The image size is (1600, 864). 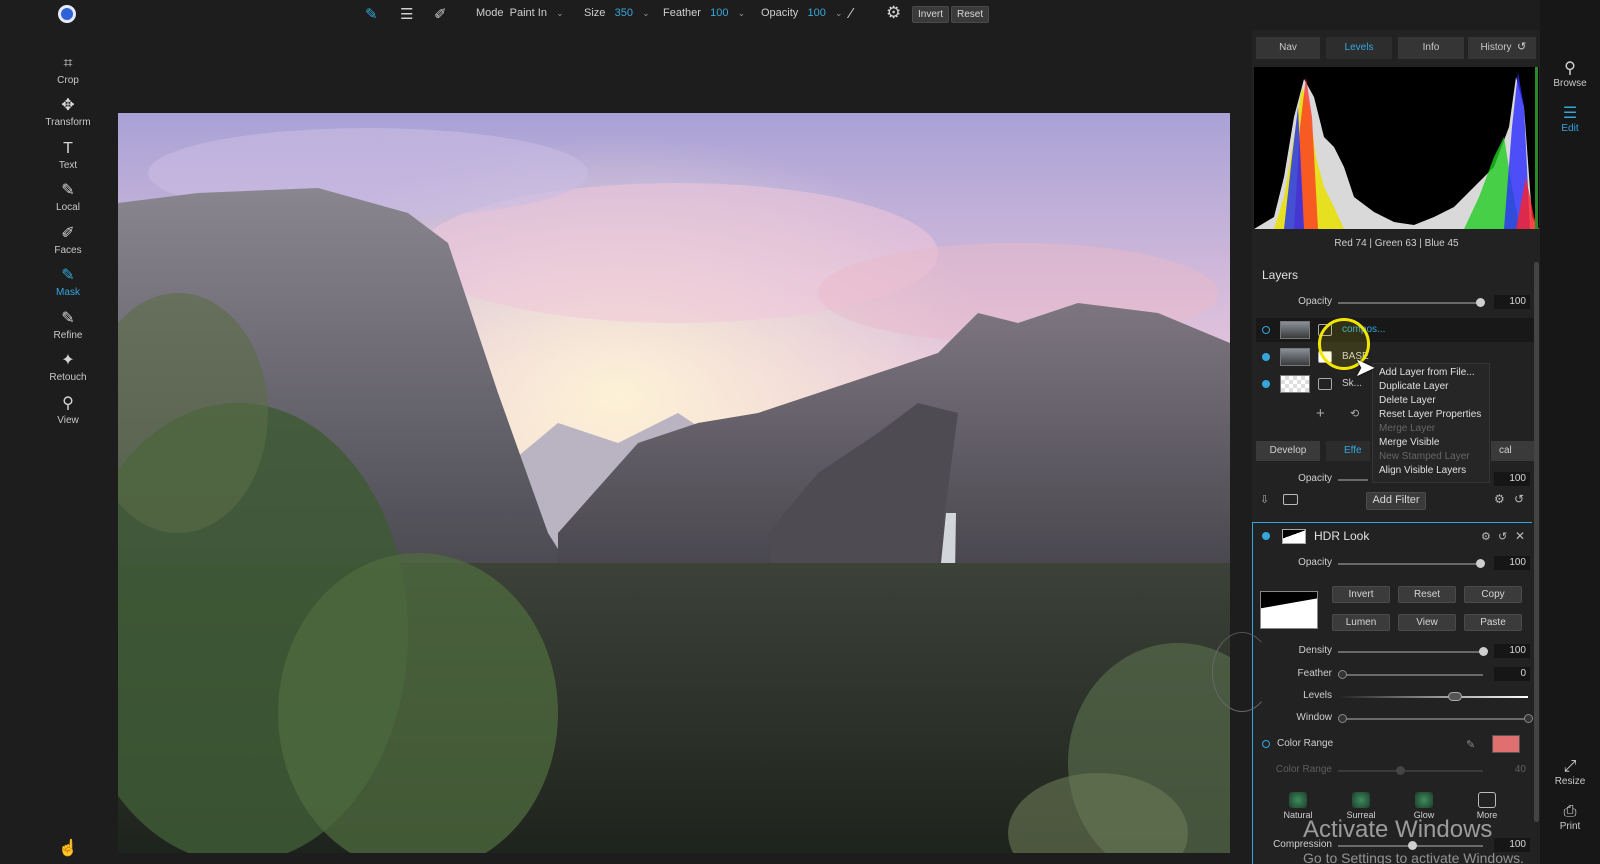 What do you see at coordinates (1512, 302) in the screenshot?
I see `layers-opacity-value: 100` at bounding box center [1512, 302].